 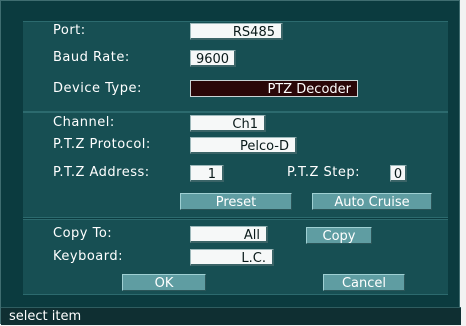 What do you see at coordinates (236, 201) in the screenshot?
I see `preset-button: Preset` at bounding box center [236, 201].